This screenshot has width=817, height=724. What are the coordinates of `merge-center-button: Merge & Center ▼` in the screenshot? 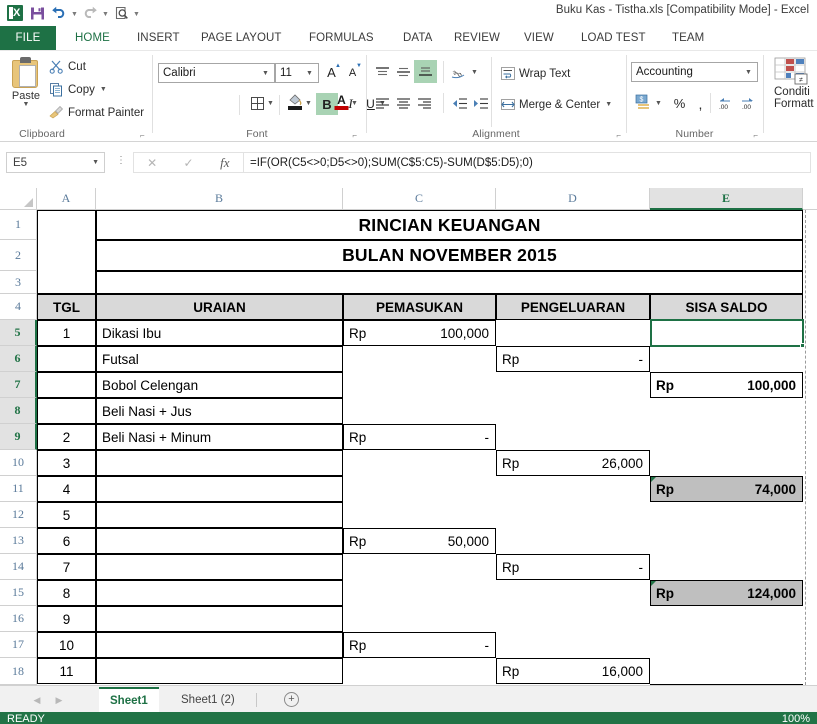 It's located at (555, 104).